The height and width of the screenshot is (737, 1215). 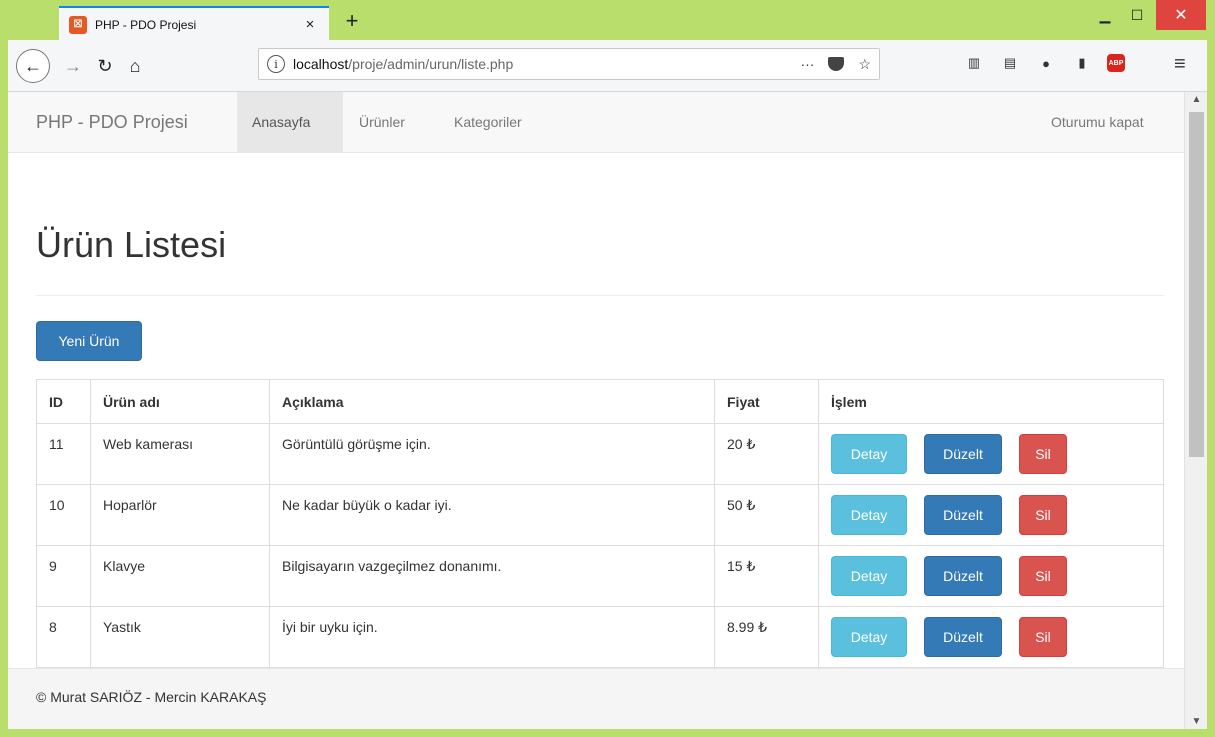 I want to click on table-header-row: ID Ürün adı Açıklama Fiyat İşlem, so click(x=600, y=401).